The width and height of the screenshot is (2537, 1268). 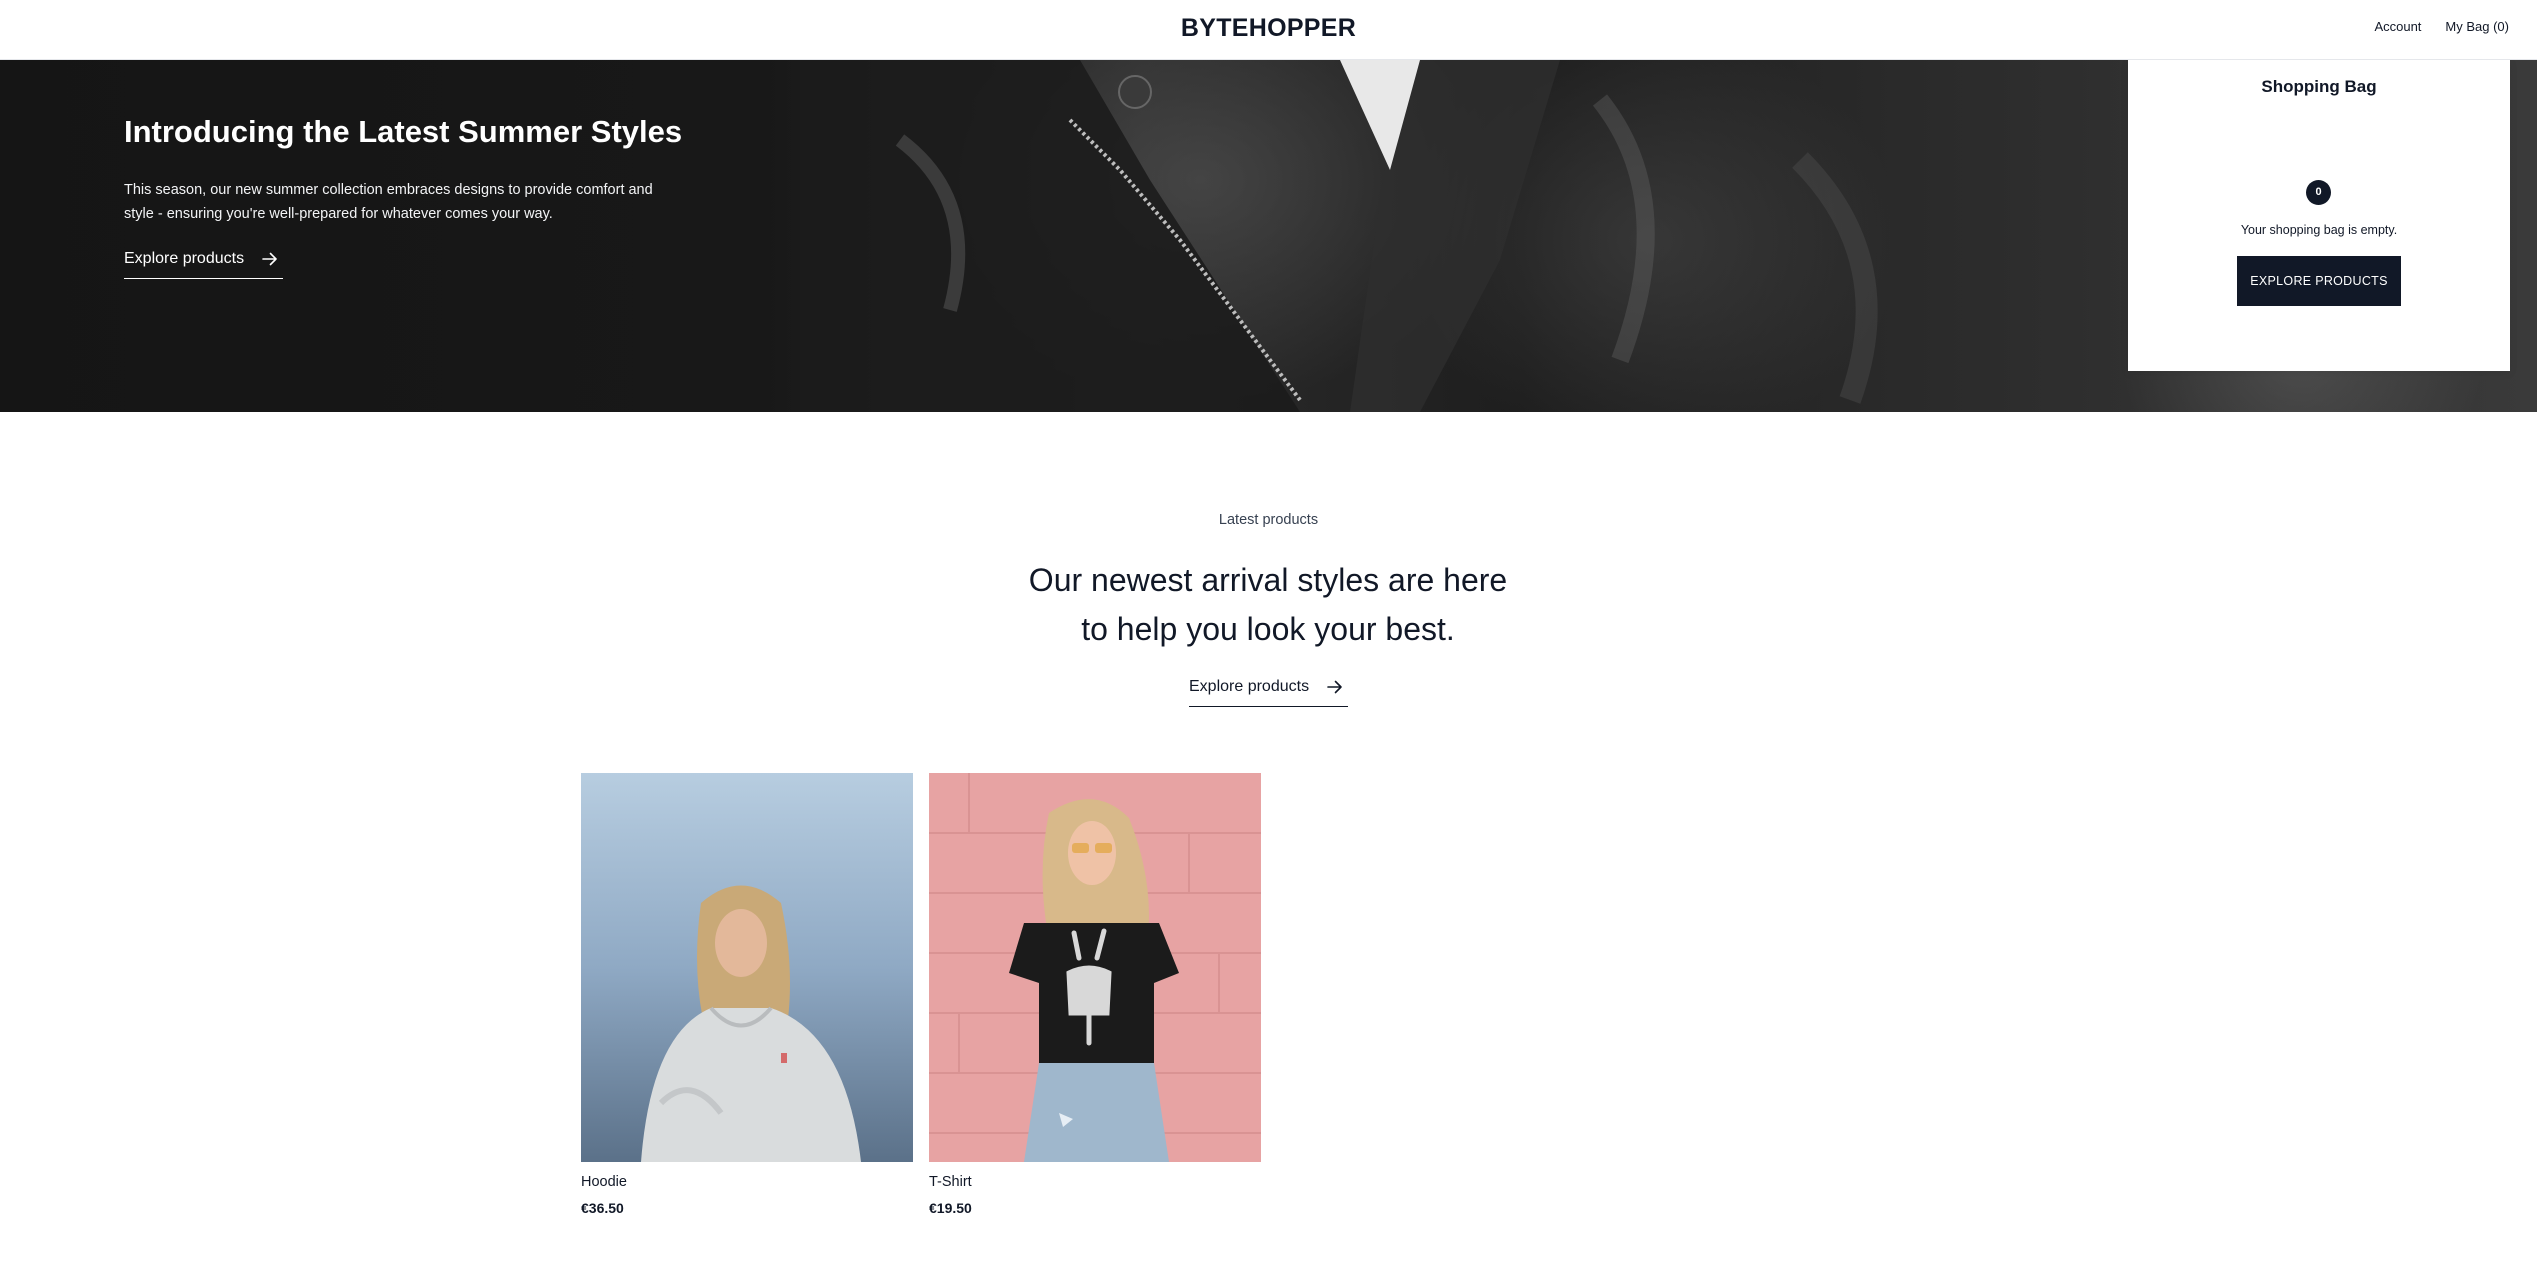 I want to click on bag-count-badge: 0, so click(x=2318, y=192).